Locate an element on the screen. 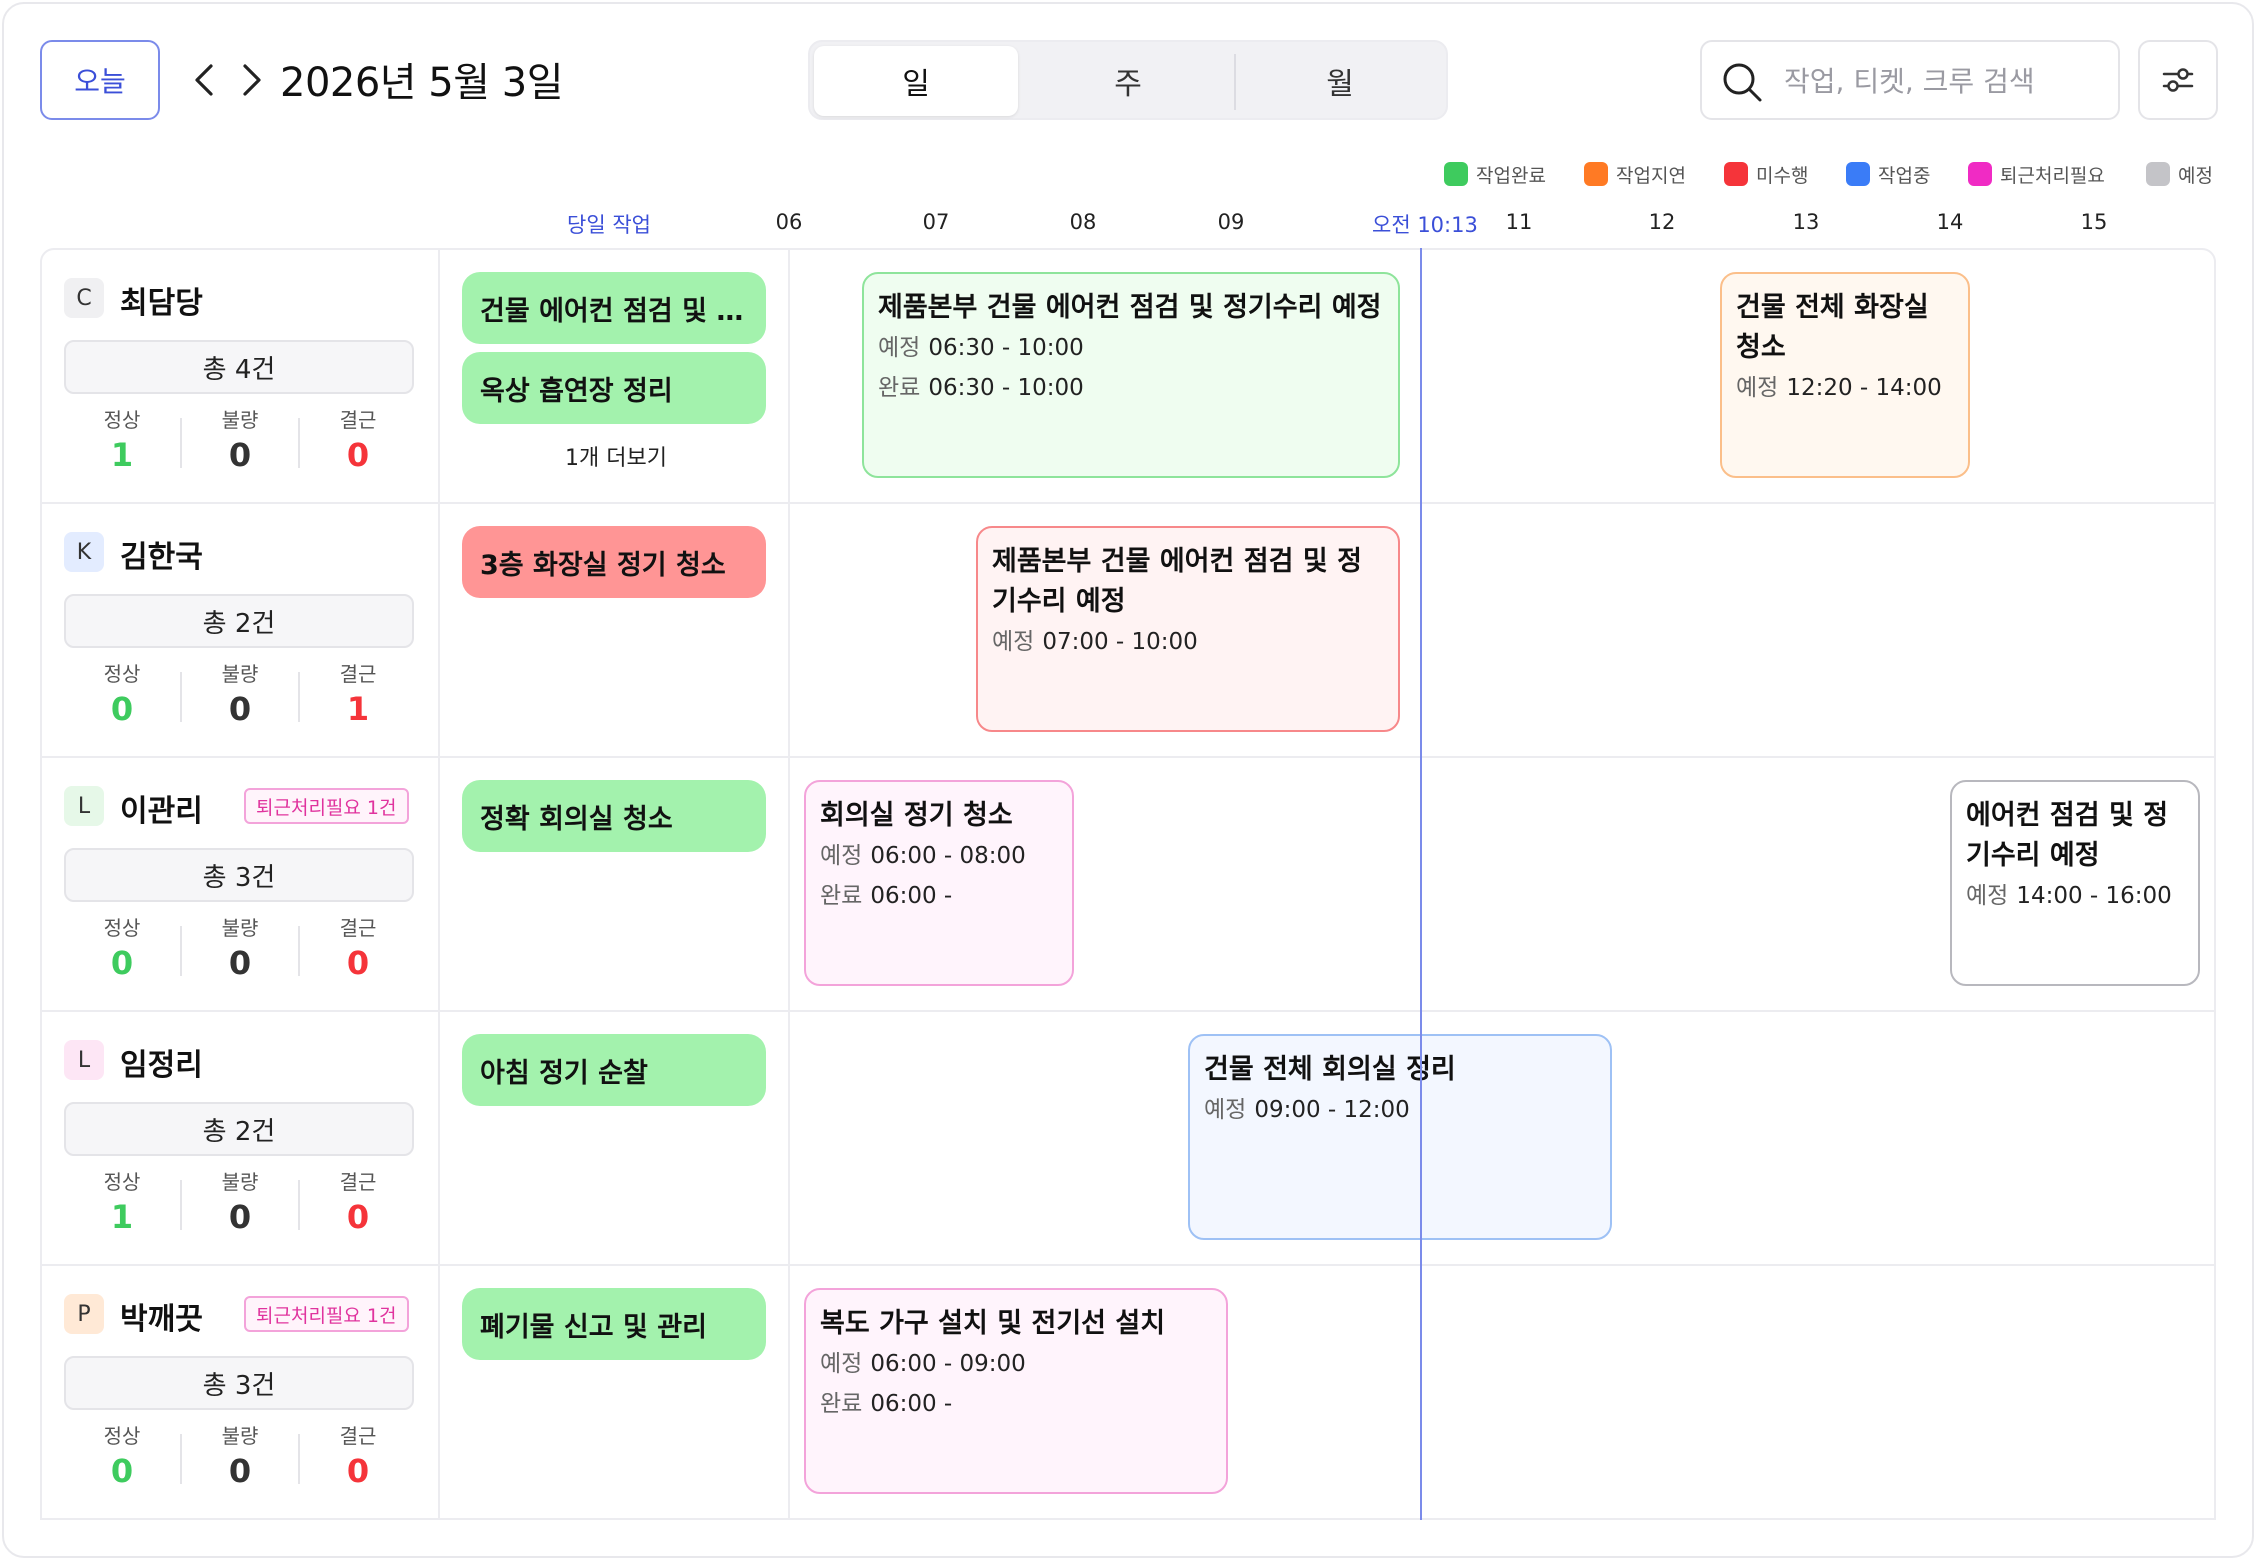  more-tasks-link: 1개 더보기 is located at coordinates (616, 456).